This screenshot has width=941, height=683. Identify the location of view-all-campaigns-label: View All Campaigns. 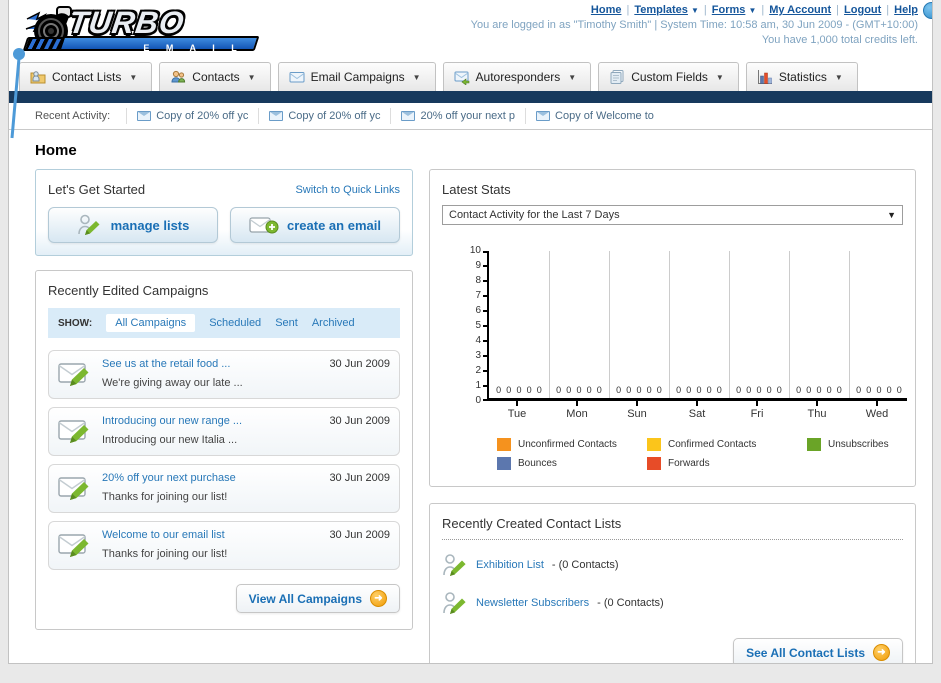
(305, 598).